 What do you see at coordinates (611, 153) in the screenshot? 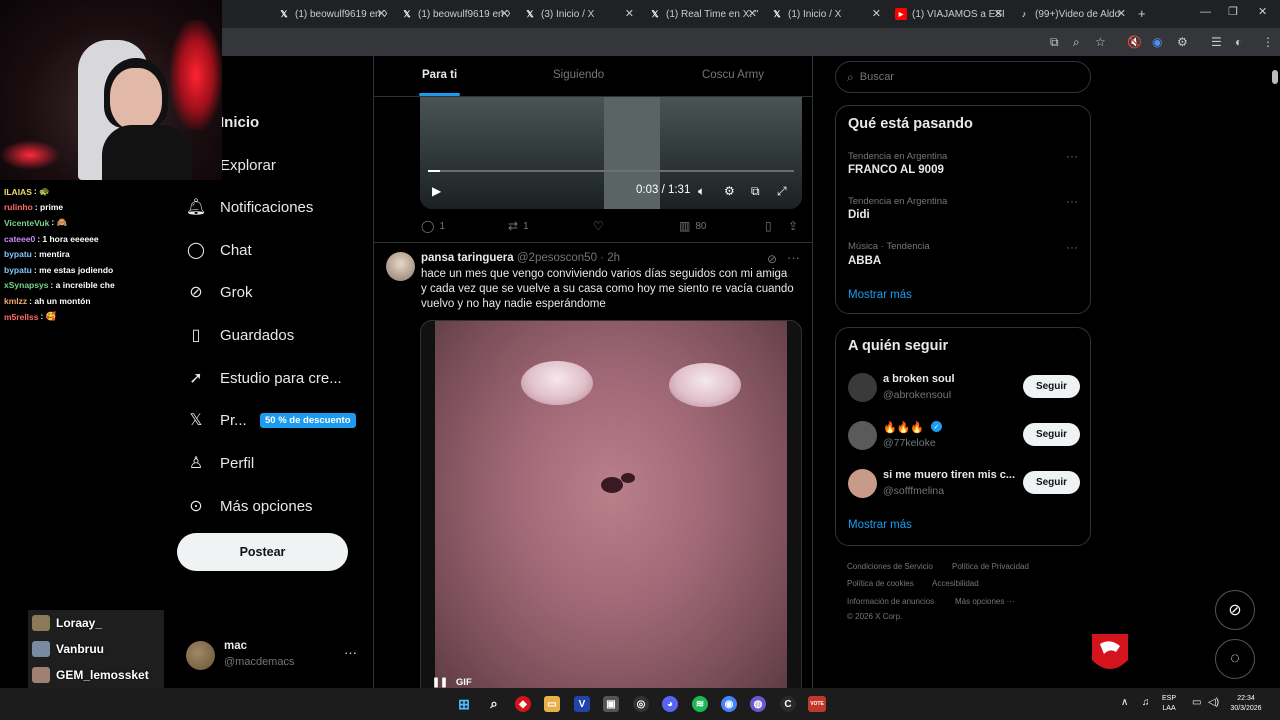
I see `video-player: ▶ 0:03 / 1:31 🔈︎ ⚙ ⧉ ⤢` at bounding box center [611, 153].